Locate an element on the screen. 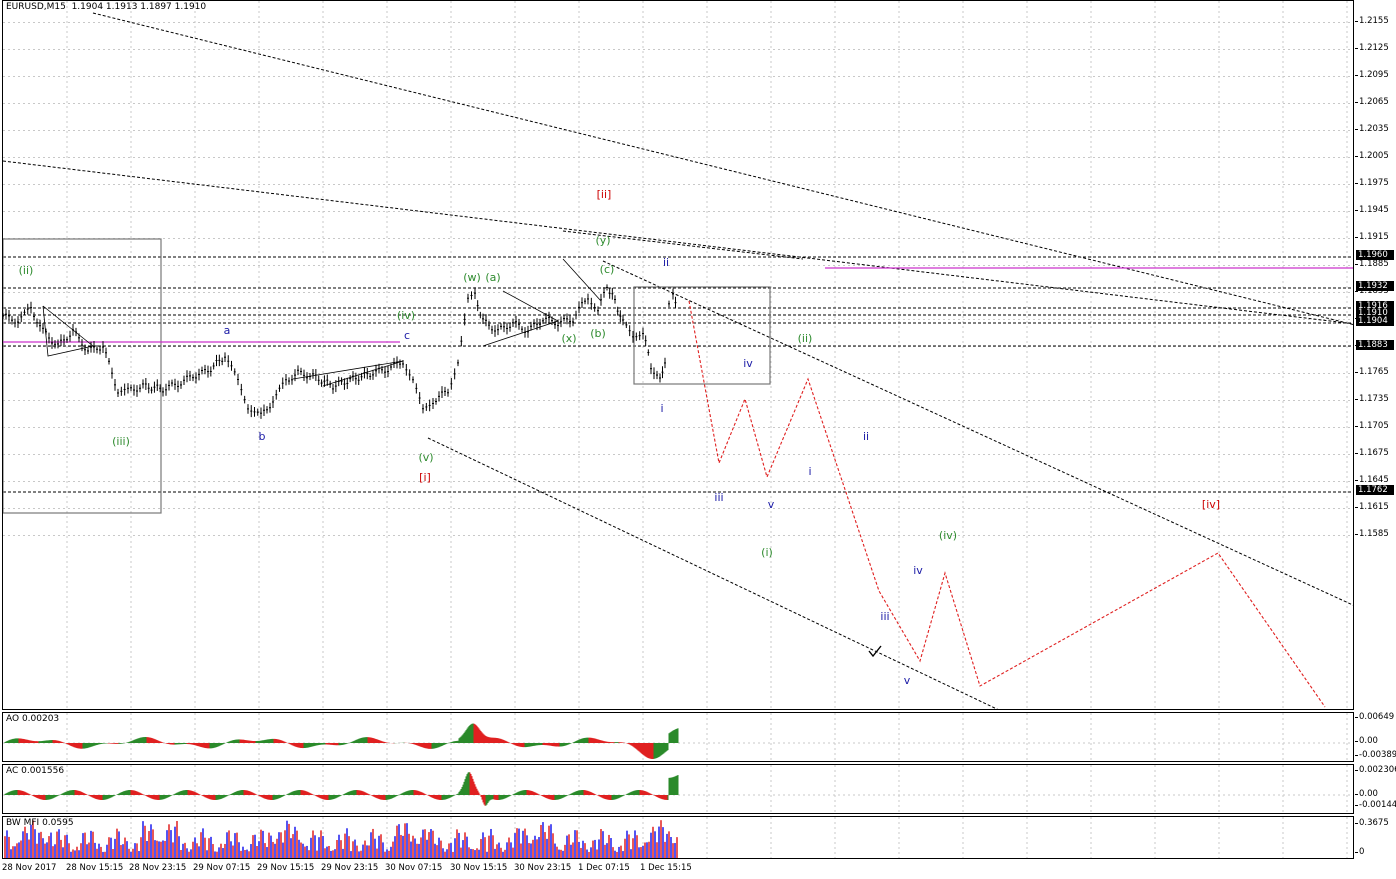 The image size is (1396, 879). price-tick: 1.1585 is located at coordinates (1372, 533).